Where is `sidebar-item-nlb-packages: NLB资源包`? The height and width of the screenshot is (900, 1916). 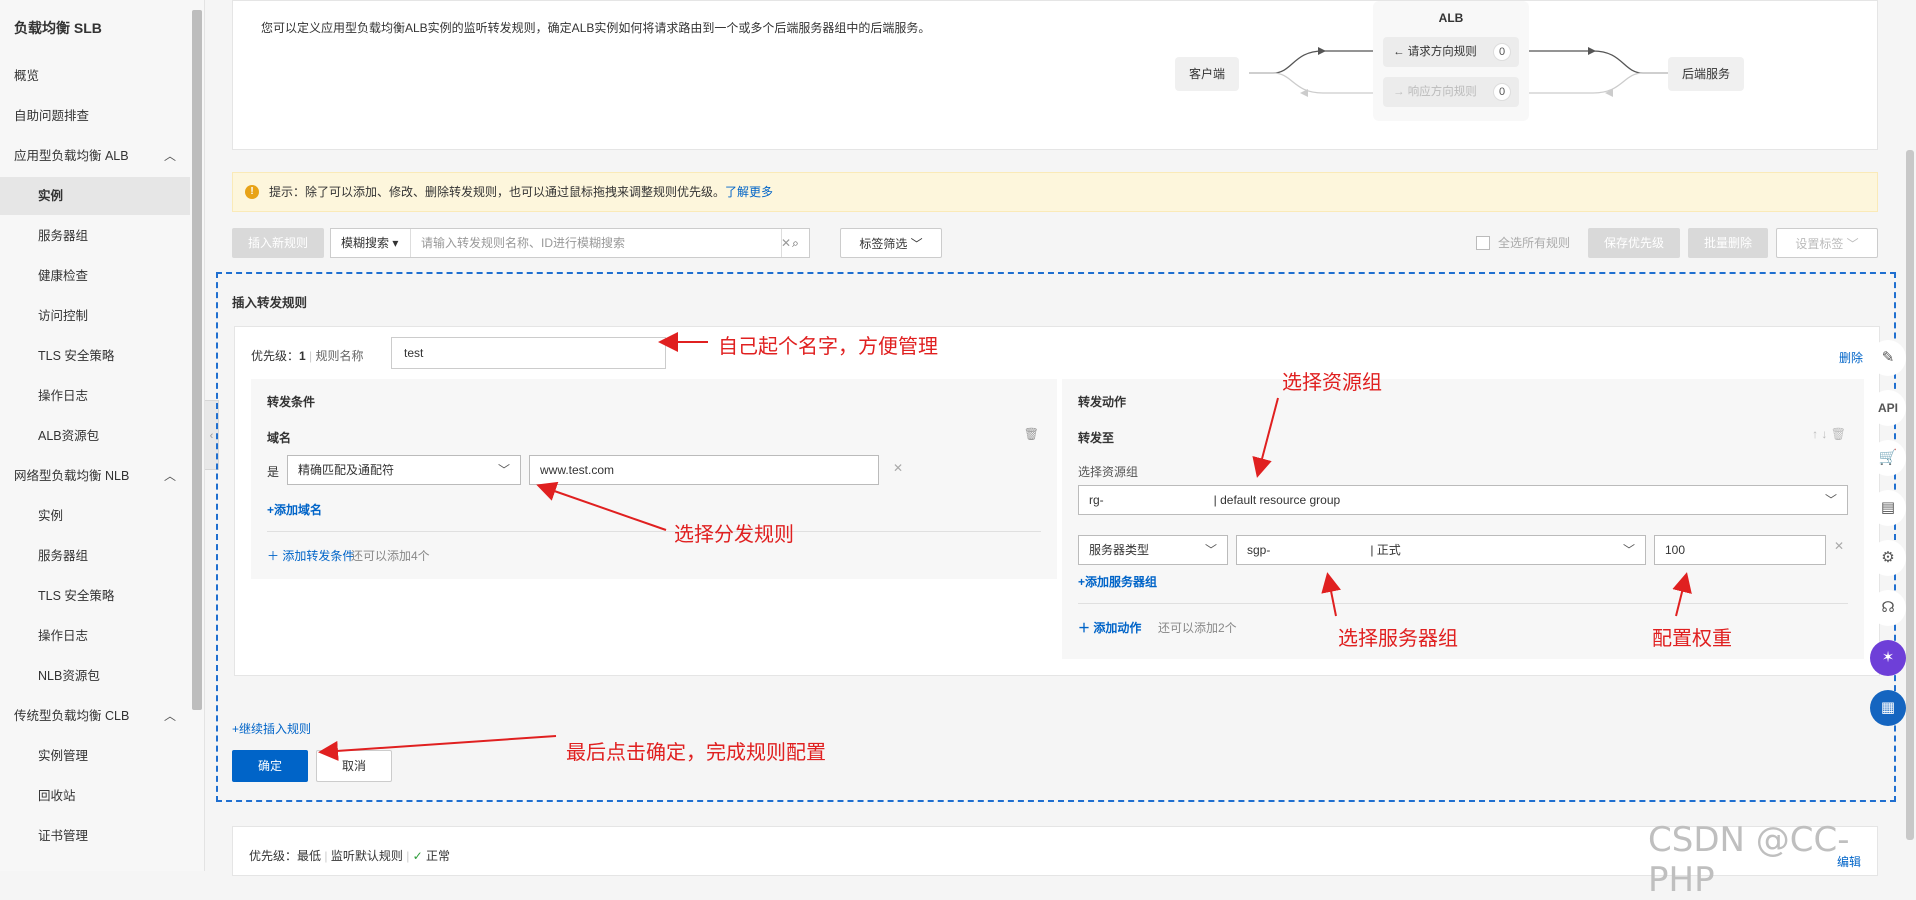
sidebar-item-nlb-packages: NLB资源包 is located at coordinates (95, 676).